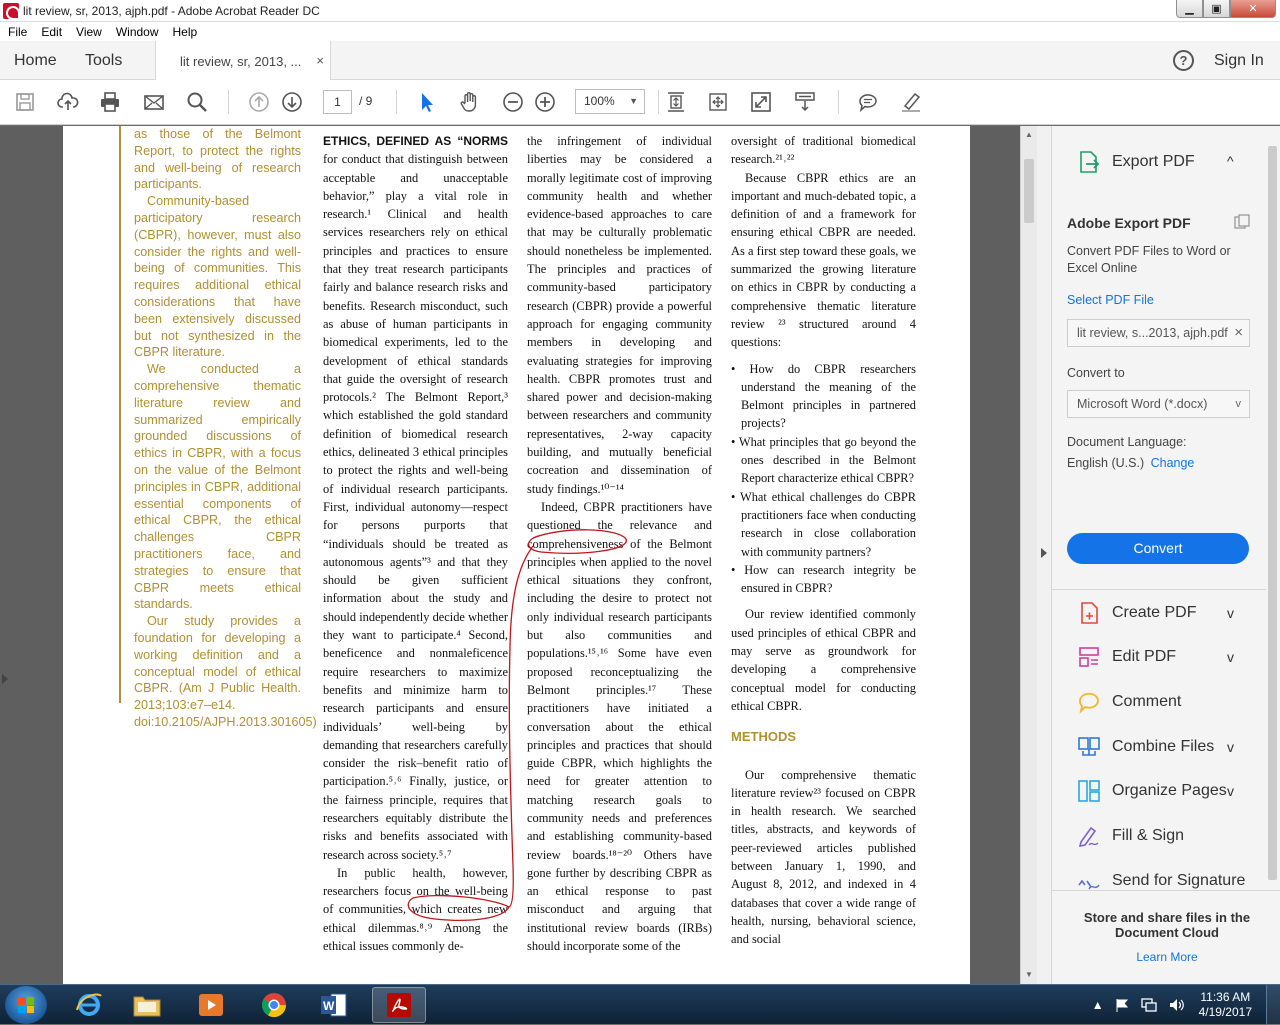 Image resolution: width=1280 pixels, height=1025 pixels. What do you see at coordinates (1172, 657) in the screenshot?
I see `tool-edit-pdf: Edit PDF v` at bounding box center [1172, 657].